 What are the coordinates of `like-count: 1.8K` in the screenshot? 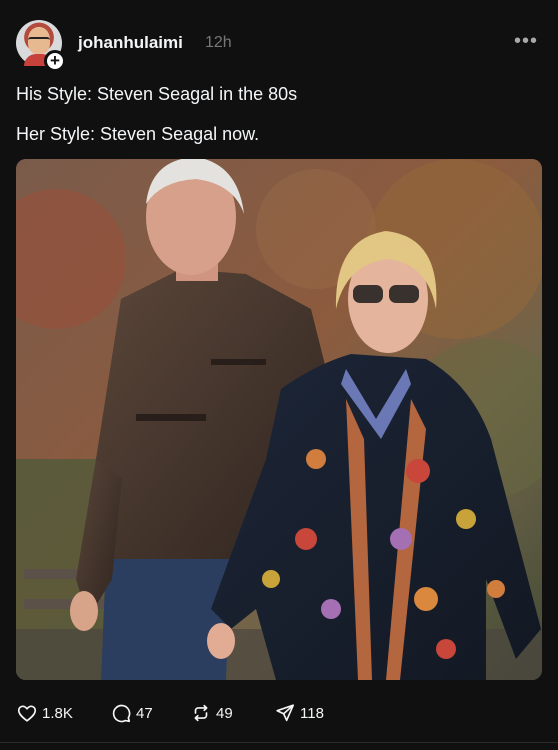 It's located at (57, 713).